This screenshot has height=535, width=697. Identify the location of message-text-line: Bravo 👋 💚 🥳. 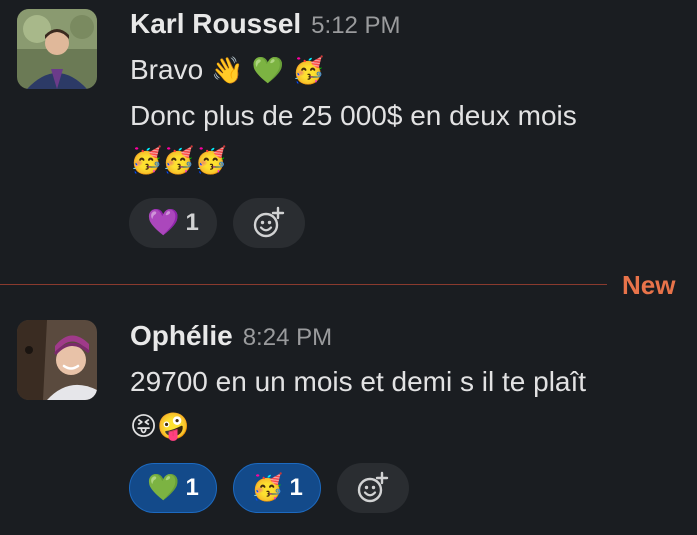
(227, 70).